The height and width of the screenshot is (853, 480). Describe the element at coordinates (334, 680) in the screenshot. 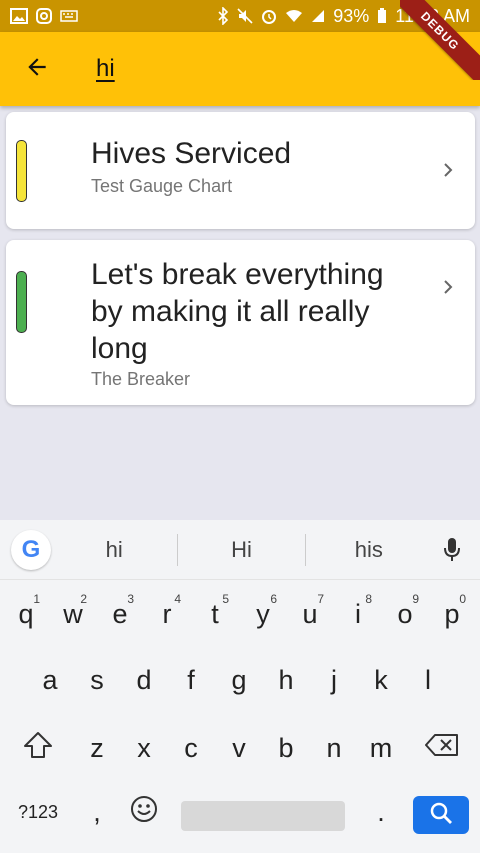

I see `key-j: j` at that location.